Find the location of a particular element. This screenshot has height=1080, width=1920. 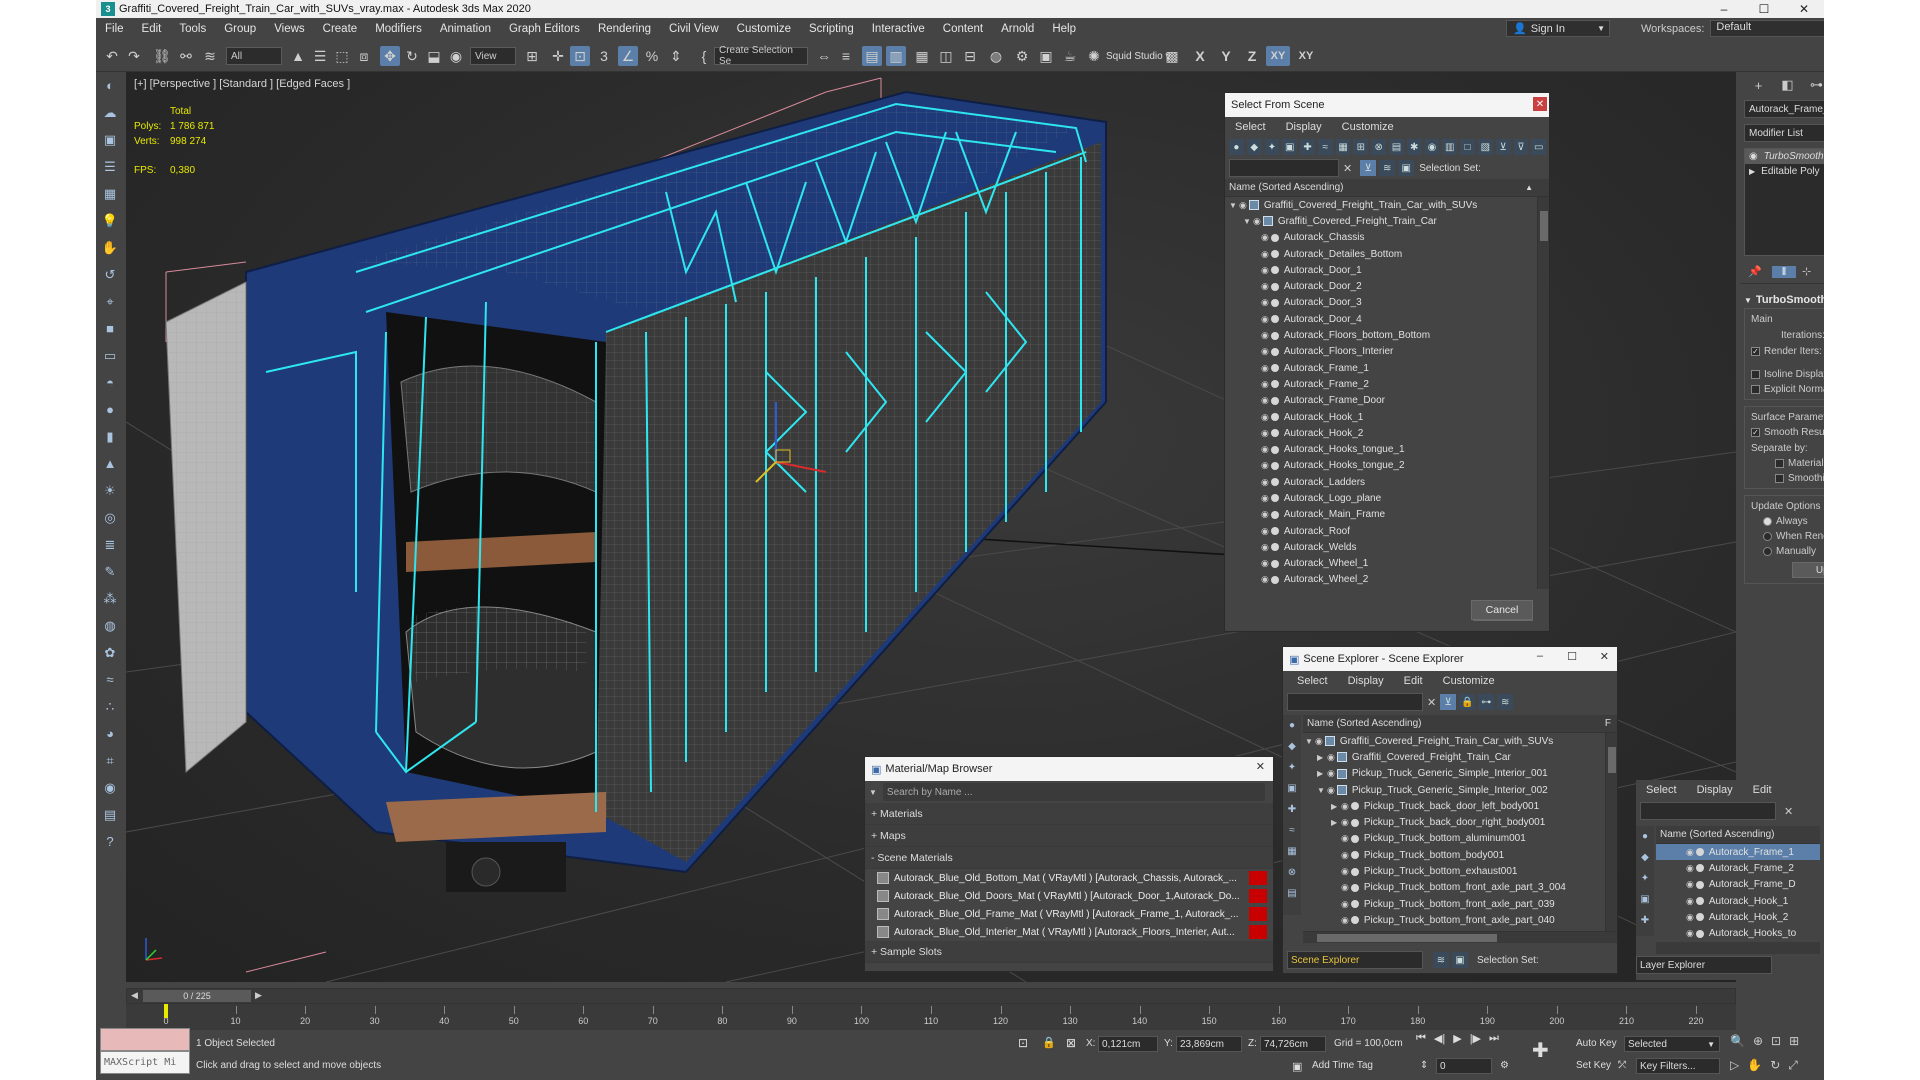

zoom-extents-all-icon: ⊞ is located at coordinates (1794, 1041).